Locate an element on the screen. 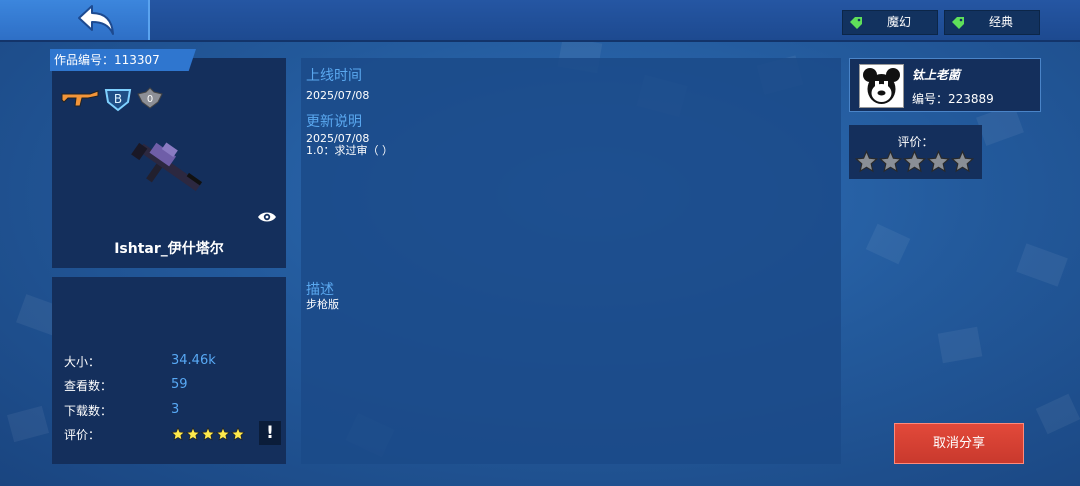 The image size is (1080, 486). online-time-title: 上线时间 is located at coordinates (334, 76).